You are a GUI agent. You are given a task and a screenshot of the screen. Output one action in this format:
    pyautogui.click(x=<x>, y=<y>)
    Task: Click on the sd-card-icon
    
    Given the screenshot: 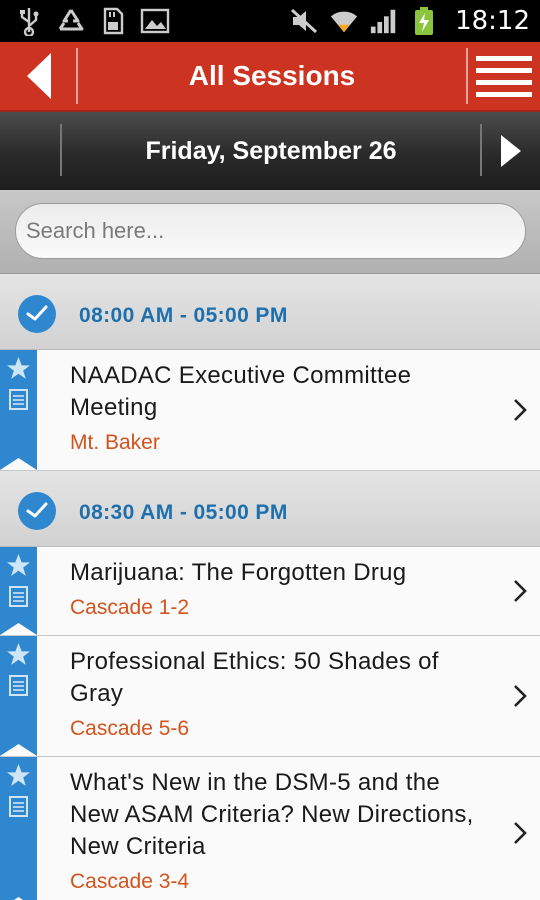 What is the action you would take?
    pyautogui.click(x=113, y=21)
    